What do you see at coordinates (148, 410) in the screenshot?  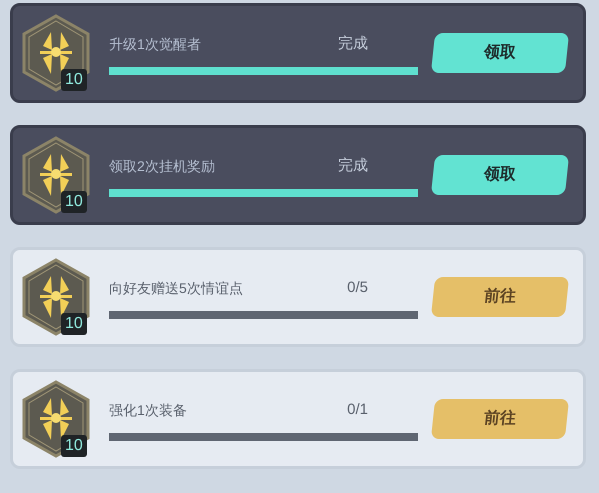 I see `quest-title: 强化1次装备` at bounding box center [148, 410].